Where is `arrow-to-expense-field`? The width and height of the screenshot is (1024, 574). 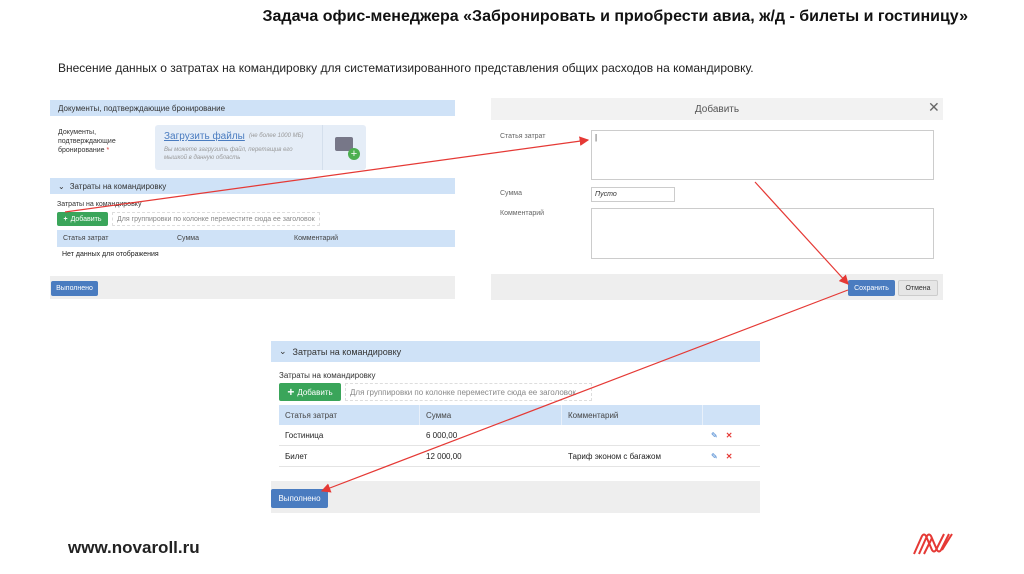
arrow-to-expense-field is located at coordinates (327, 174).